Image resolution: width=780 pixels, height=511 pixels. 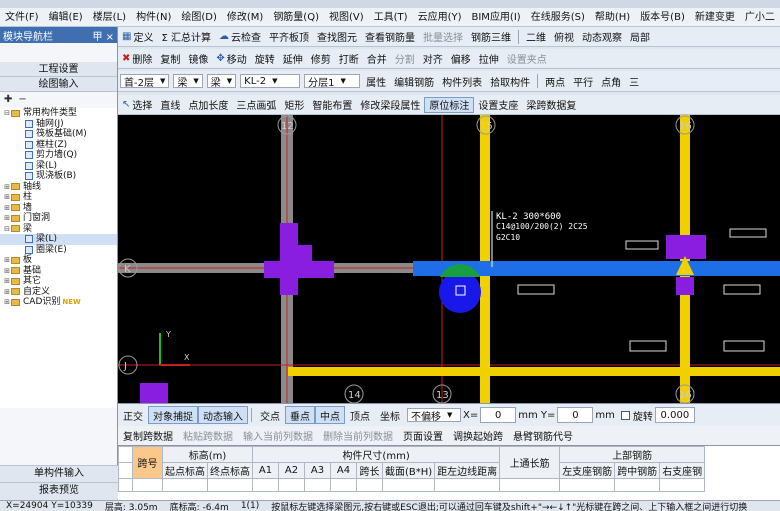 What do you see at coordinates (198, 58) in the screenshot?
I see `mirror-button: 镜像` at bounding box center [198, 58].